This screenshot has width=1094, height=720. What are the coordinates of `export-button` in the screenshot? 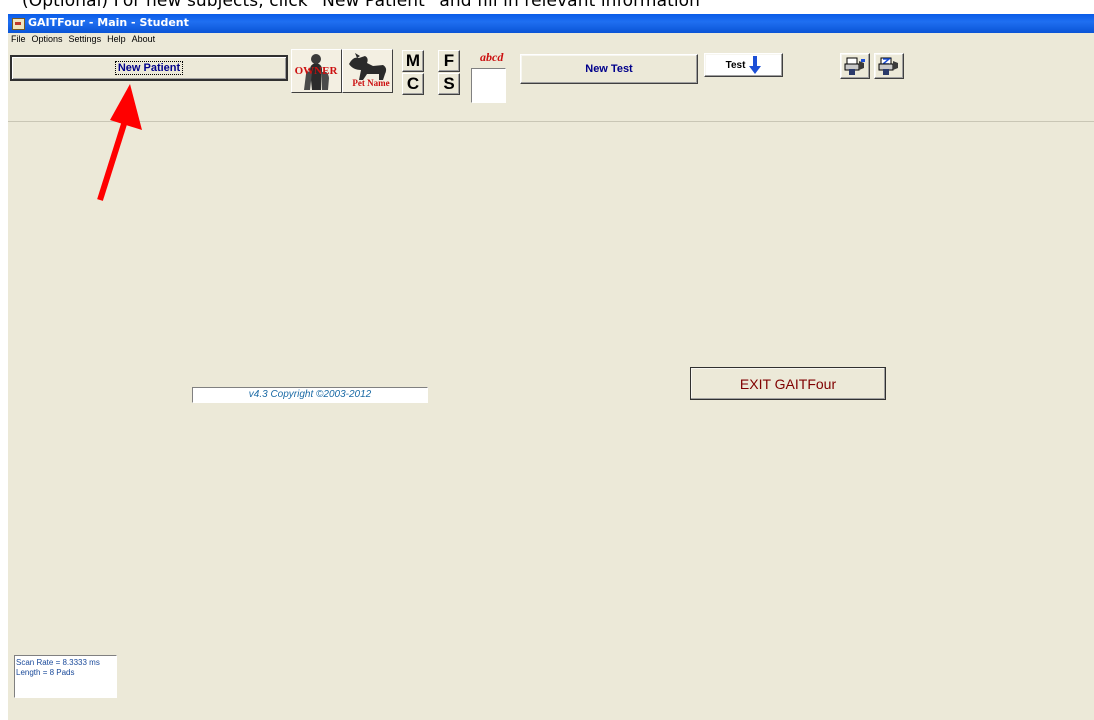 It's located at (889, 66).